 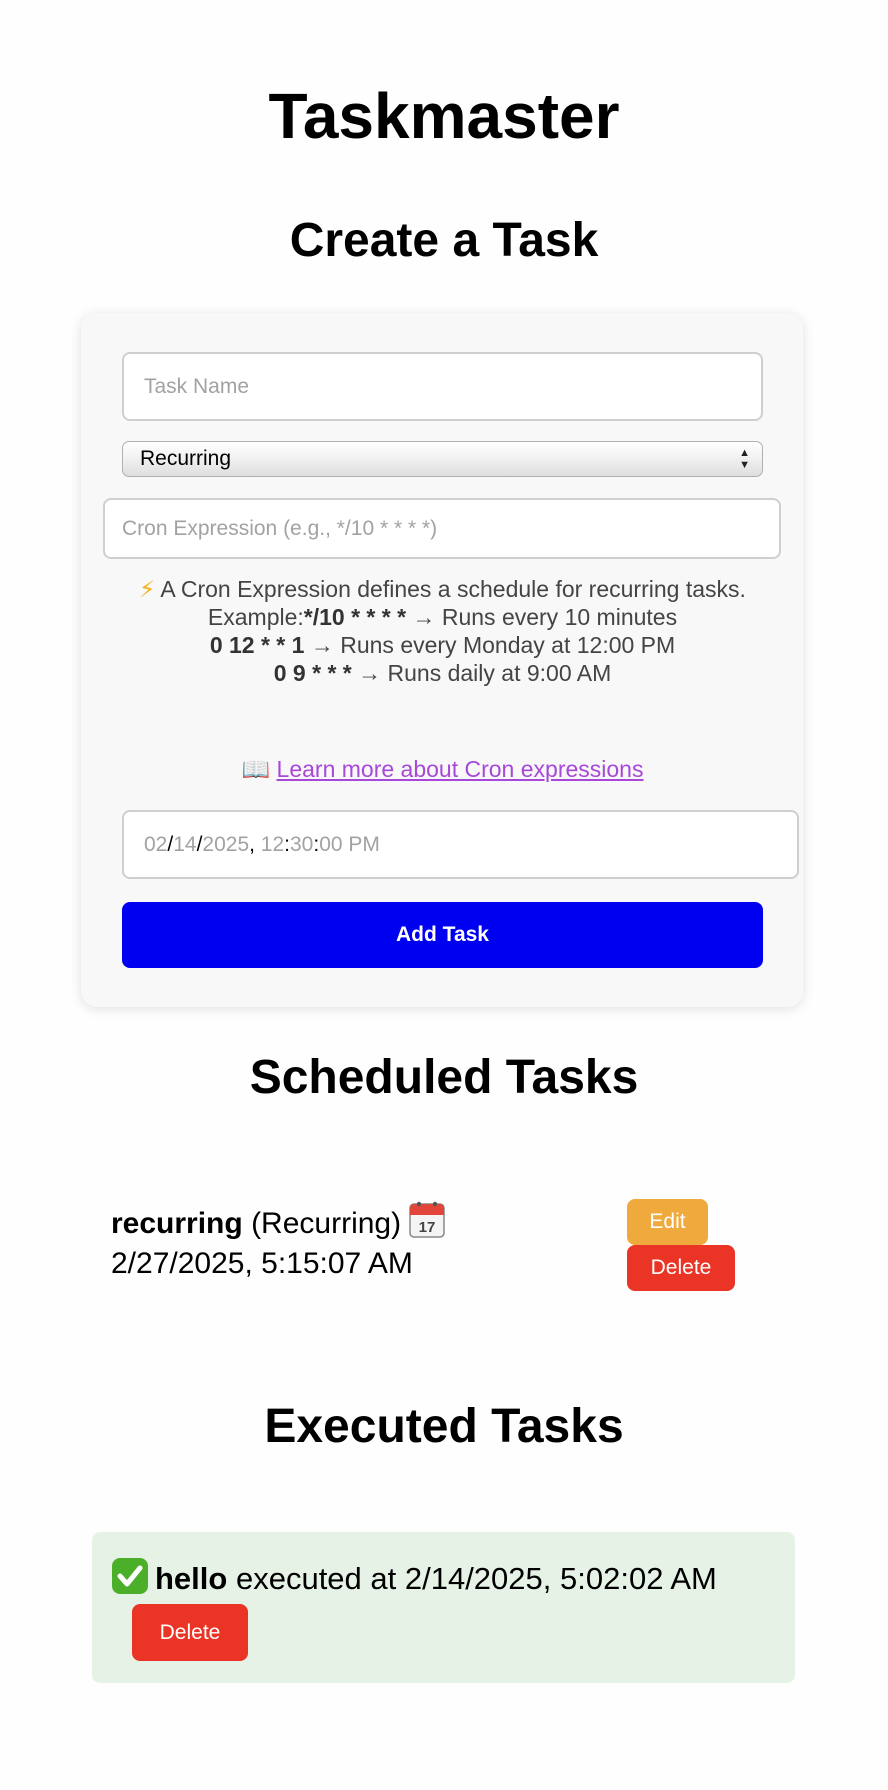 I want to click on date-month: 02, so click(x=155, y=845).